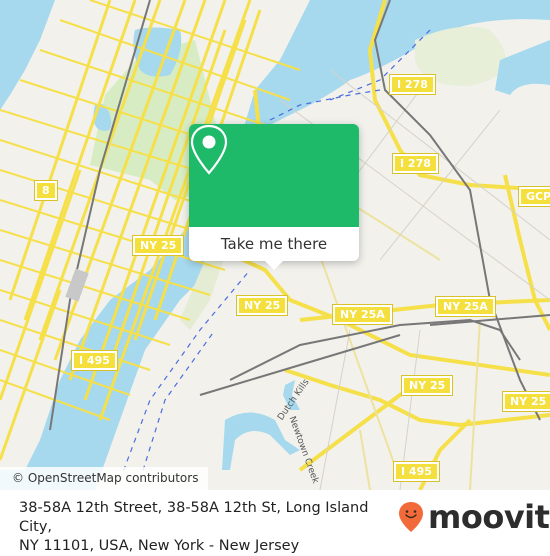 This screenshot has width=550, height=556. Describe the element at coordinates (77, 285) in the screenshot. I see `penn-station` at that location.